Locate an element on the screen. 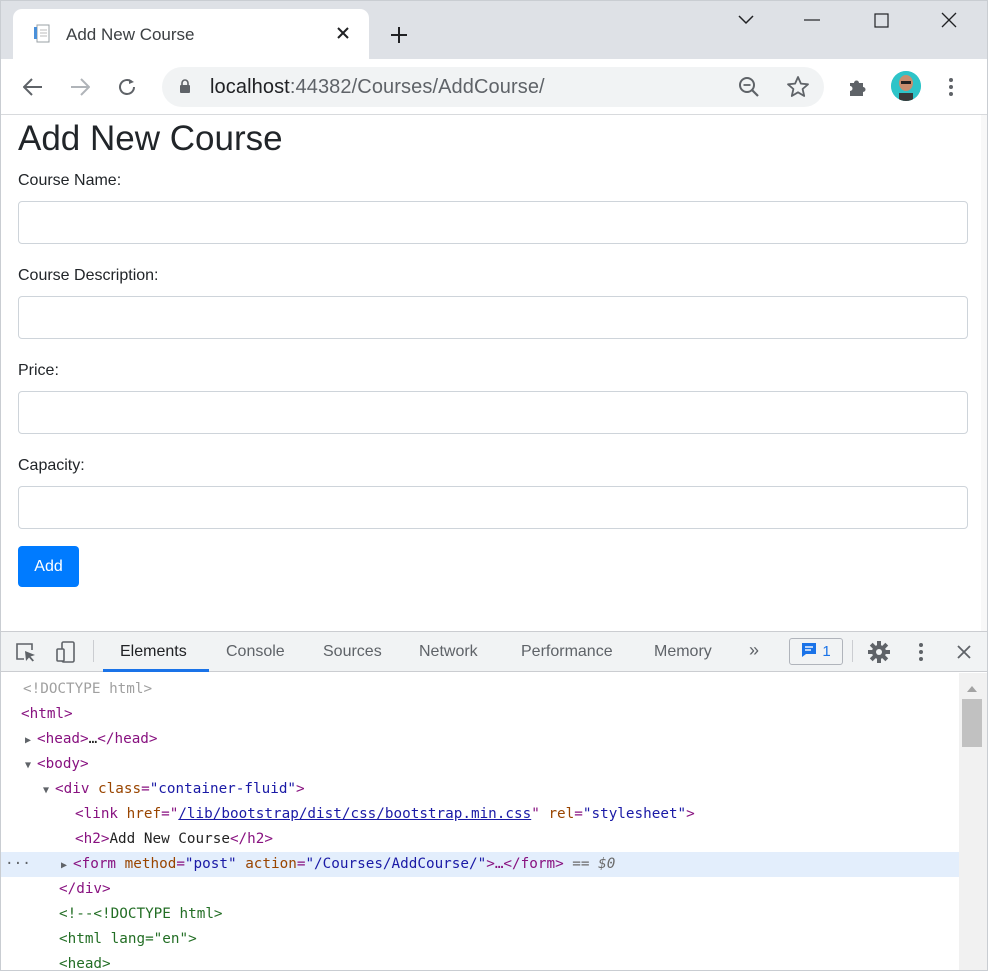 The height and width of the screenshot is (971, 988). close-tab-icon is located at coordinates (343, 33).